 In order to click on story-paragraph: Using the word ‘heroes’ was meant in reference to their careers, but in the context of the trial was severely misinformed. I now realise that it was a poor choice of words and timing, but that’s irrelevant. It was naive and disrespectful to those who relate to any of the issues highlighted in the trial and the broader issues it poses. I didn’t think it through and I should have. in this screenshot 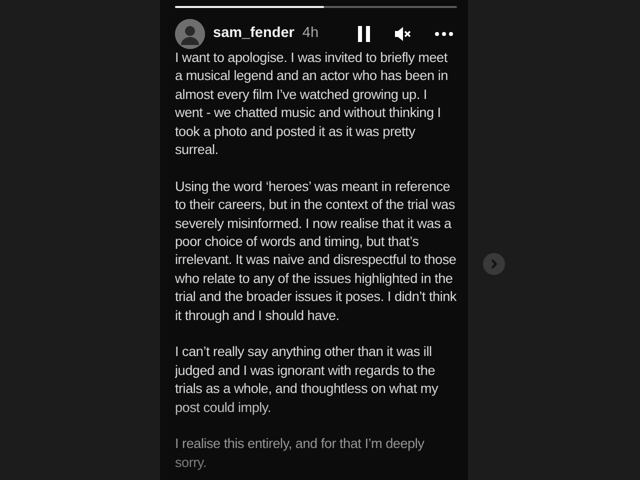, I will do `click(316, 251)`.